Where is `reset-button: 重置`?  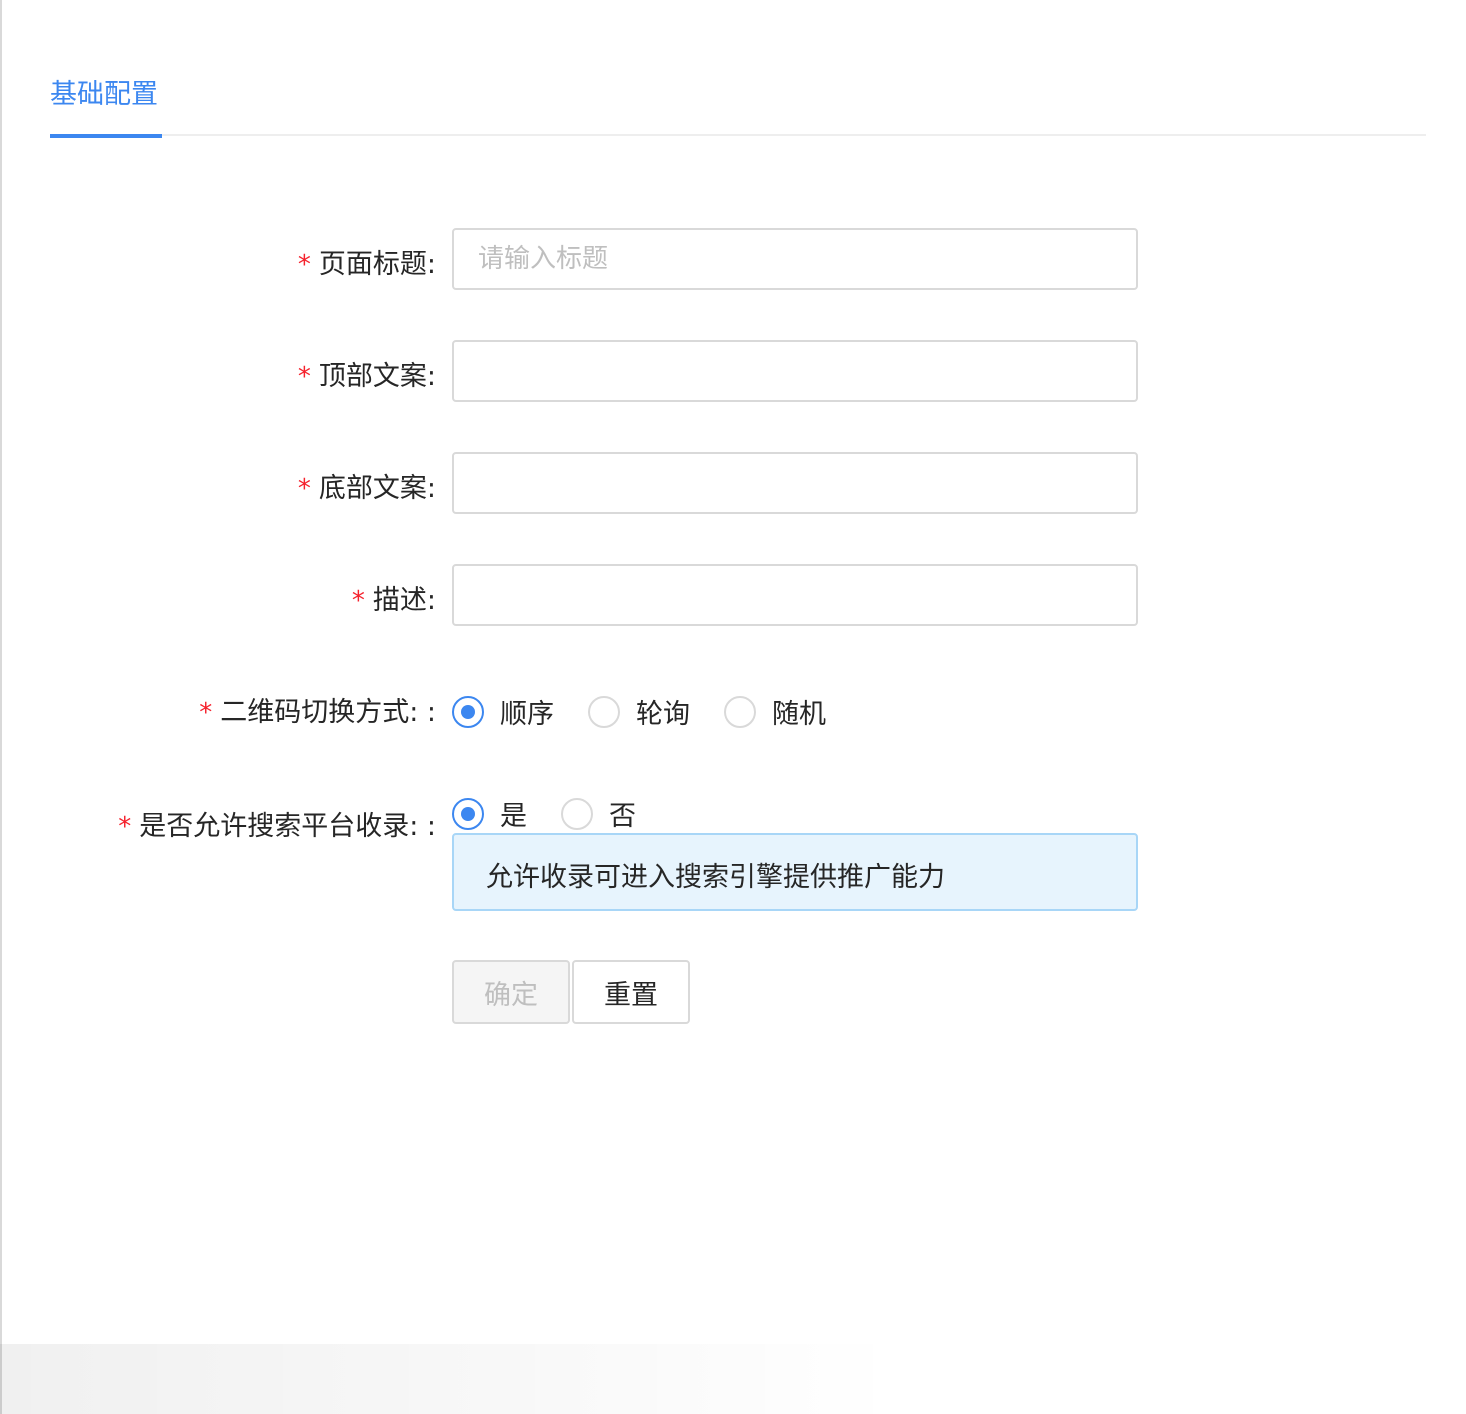
reset-button: 重置 is located at coordinates (631, 992).